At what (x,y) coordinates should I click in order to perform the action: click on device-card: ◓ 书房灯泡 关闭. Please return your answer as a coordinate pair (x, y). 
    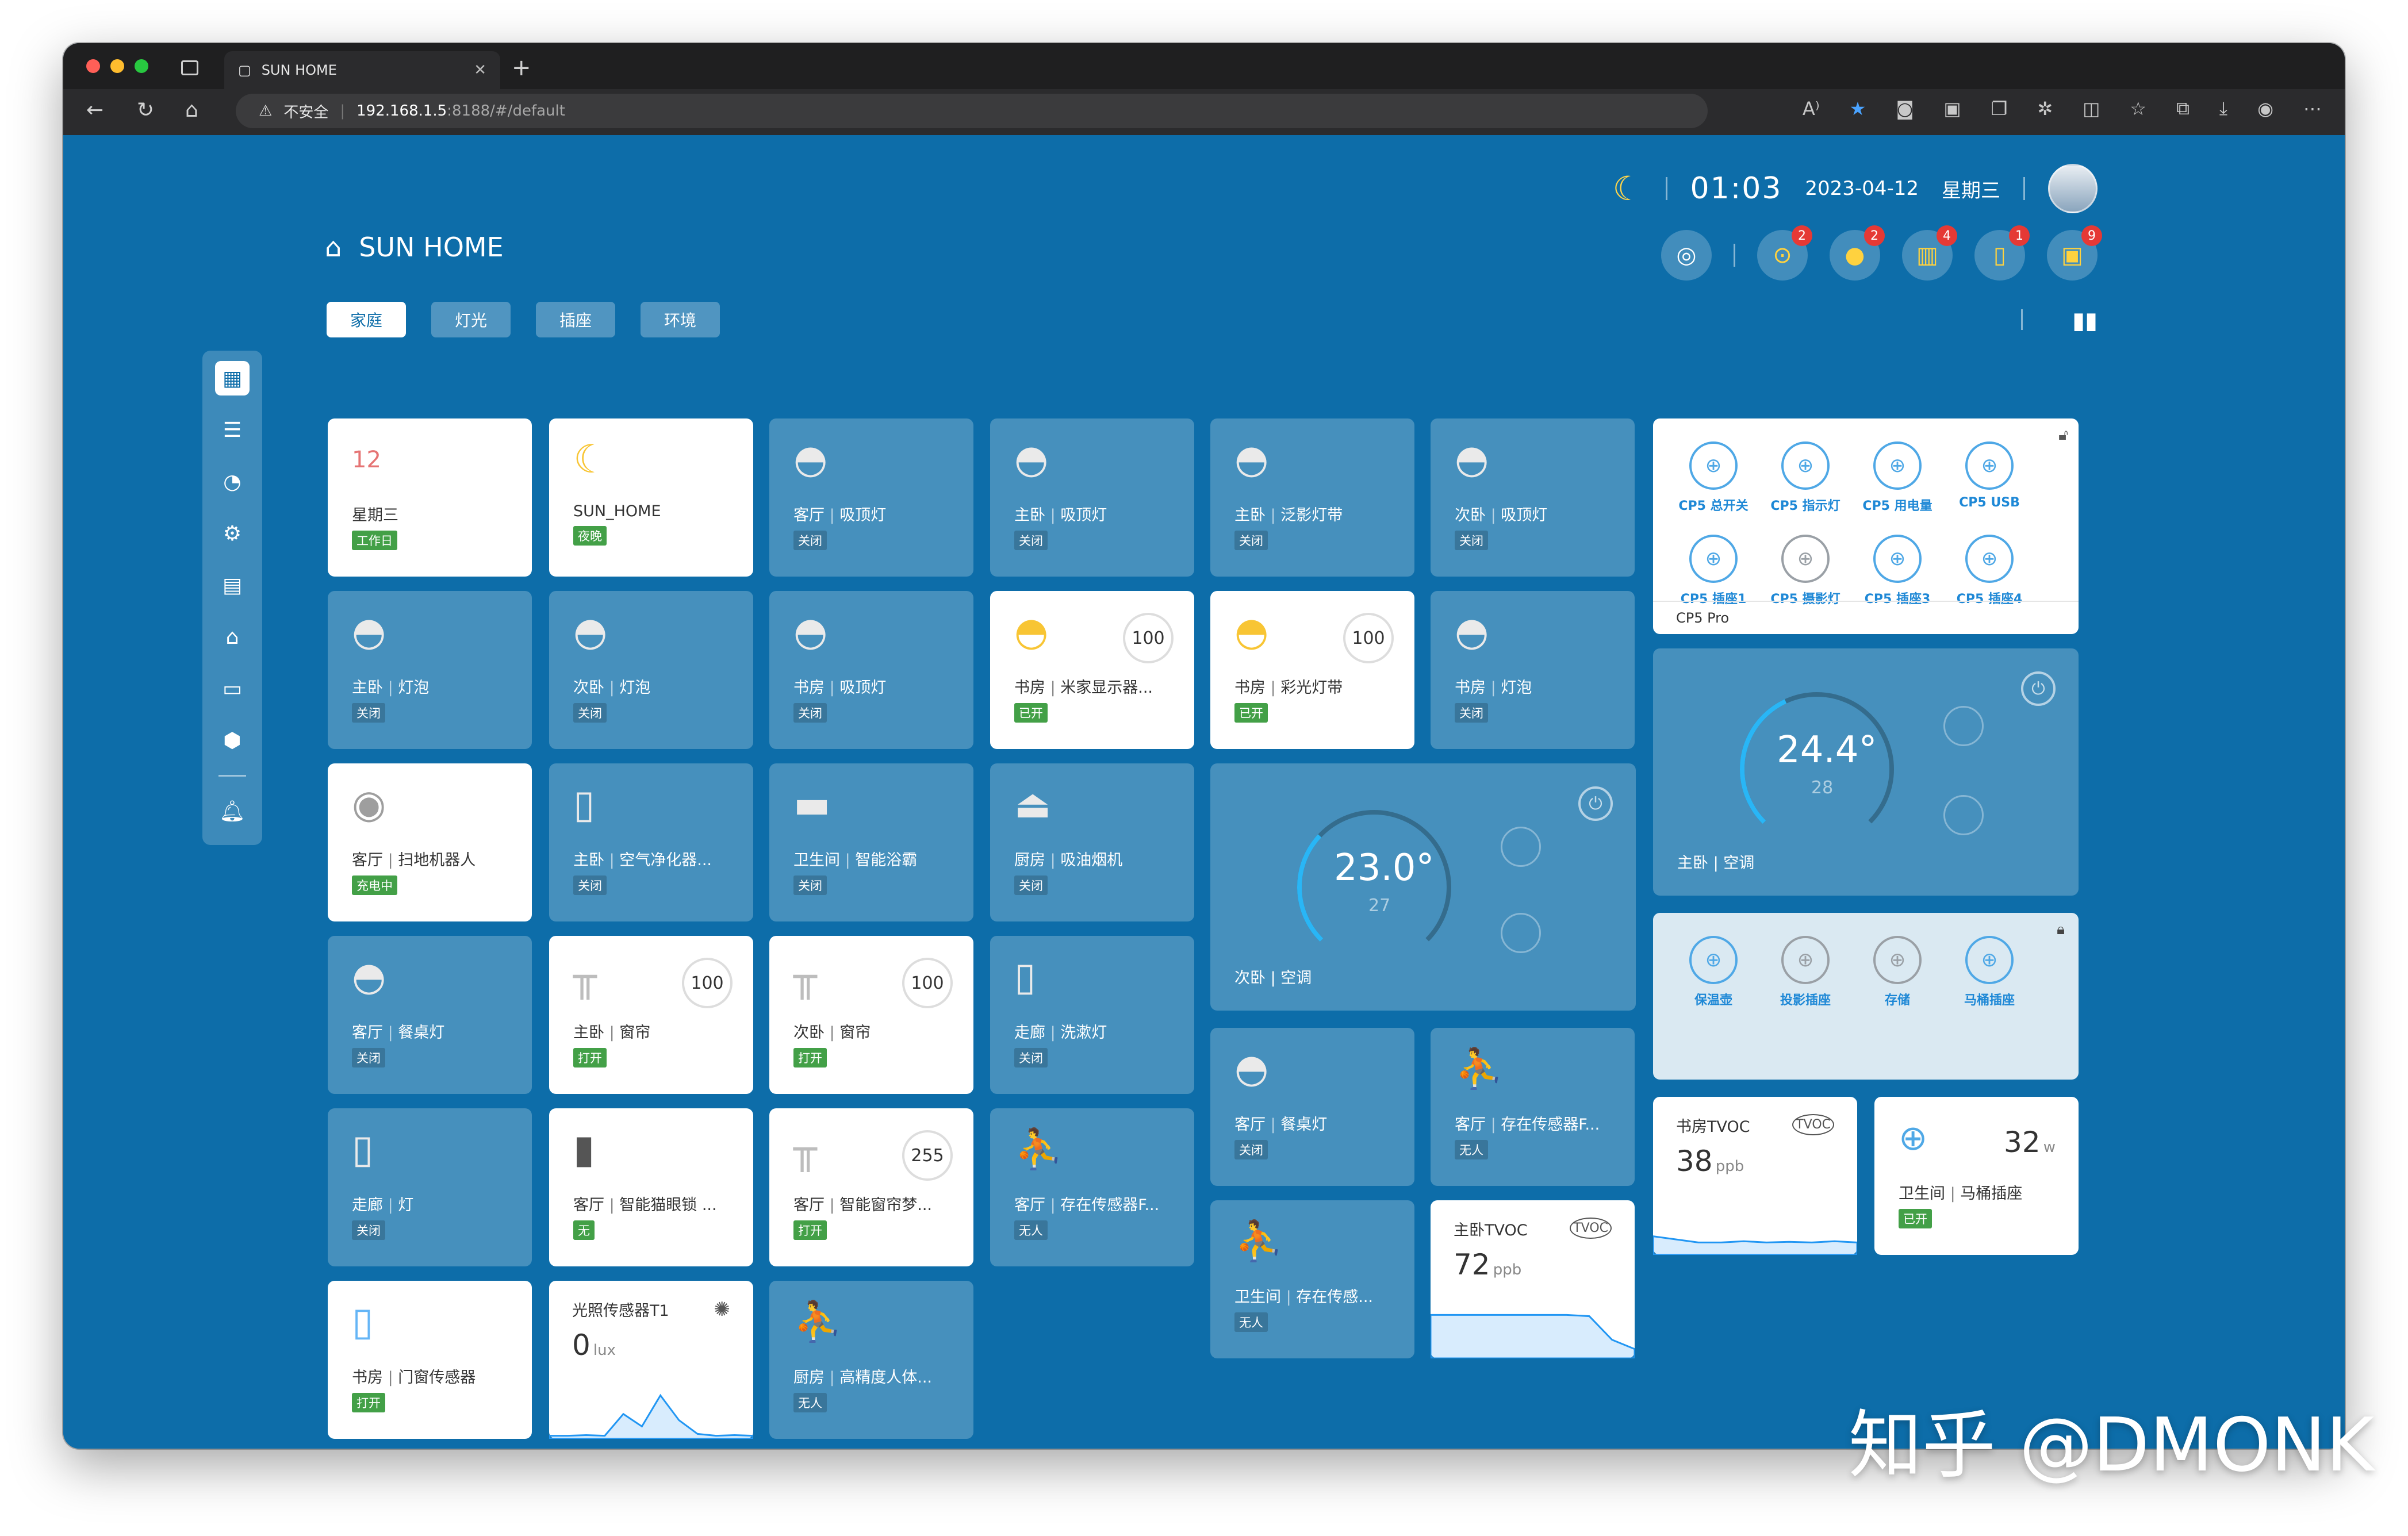
    Looking at the image, I should click on (1533, 670).